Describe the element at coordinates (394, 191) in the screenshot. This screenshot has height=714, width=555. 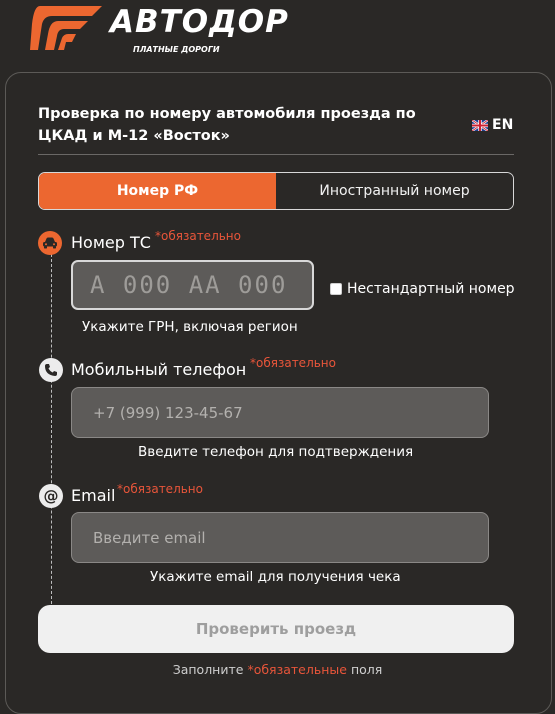
I see `tab-foreign-plate: Иностранный номер` at that location.